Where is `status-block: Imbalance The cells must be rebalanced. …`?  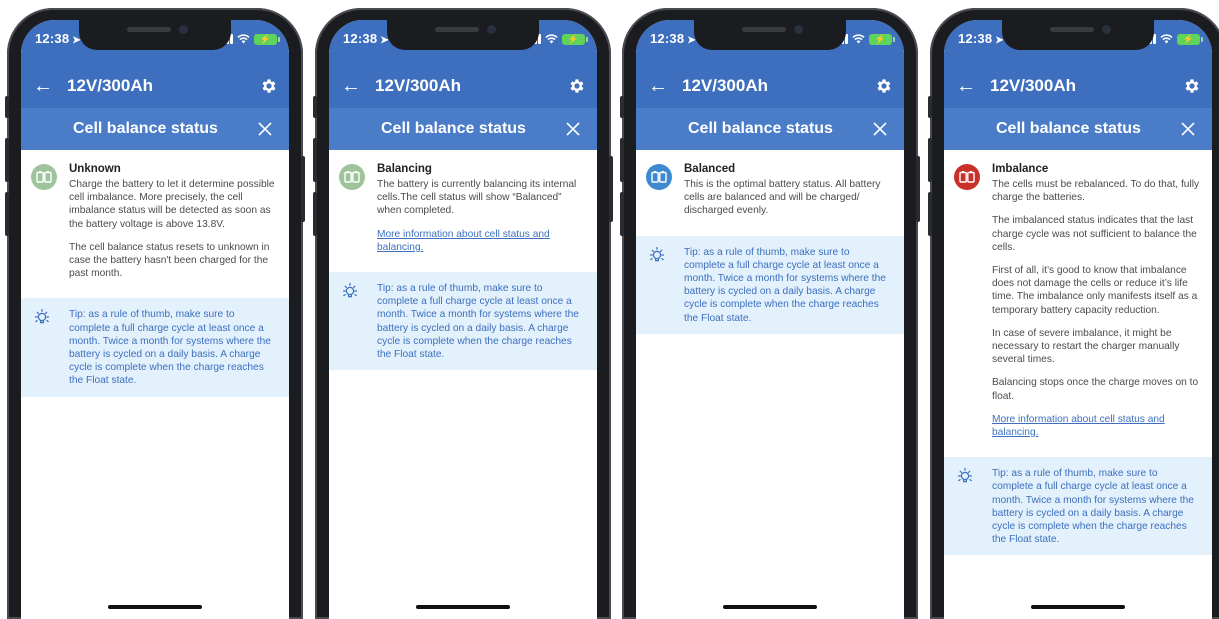 status-block: Imbalance The cells must be rebalanced. … is located at coordinates (1078, 303).